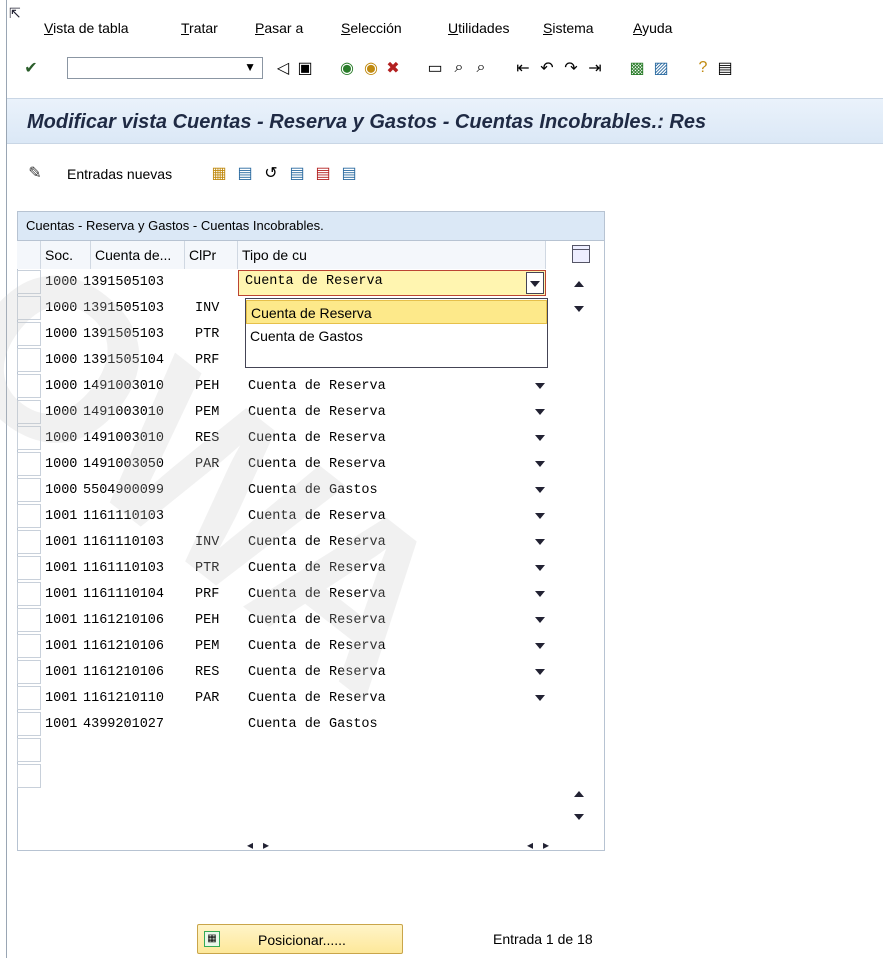 The width and height of the screenshot is (883, 958). I want to click on table-row: 1001 1161210106 PEM Cuenta de Reserva, so click(297, 647).